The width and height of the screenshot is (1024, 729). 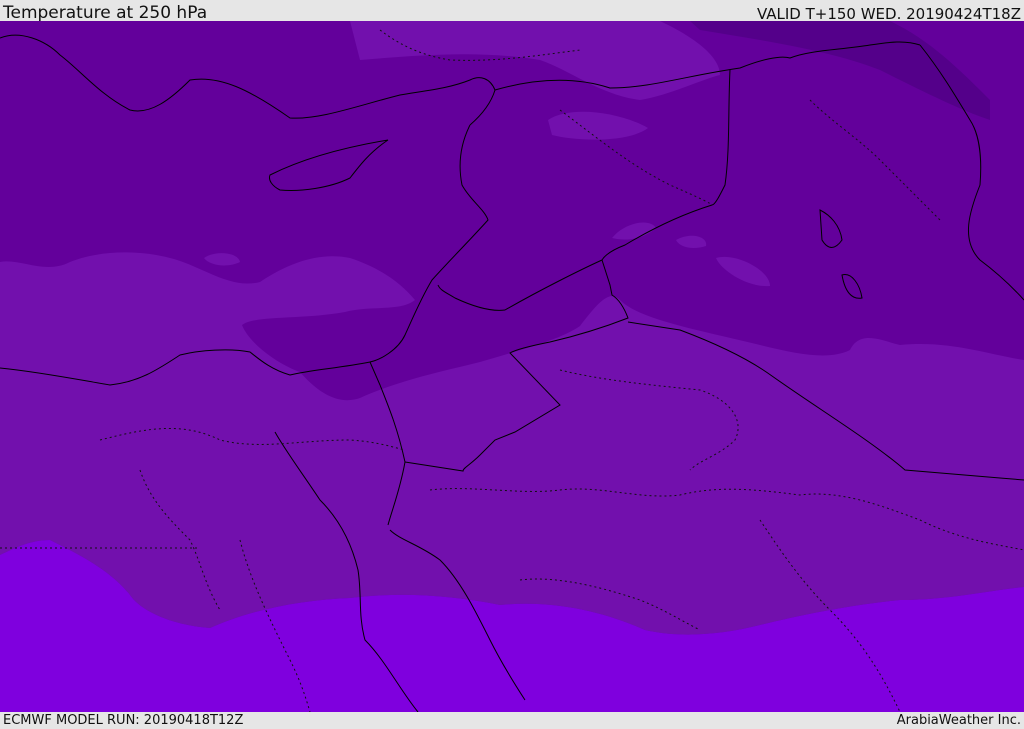 I want to click on model-run-label: ECMWF MODEL RUN: 20190418T12Z, so click(x=123, y=720).